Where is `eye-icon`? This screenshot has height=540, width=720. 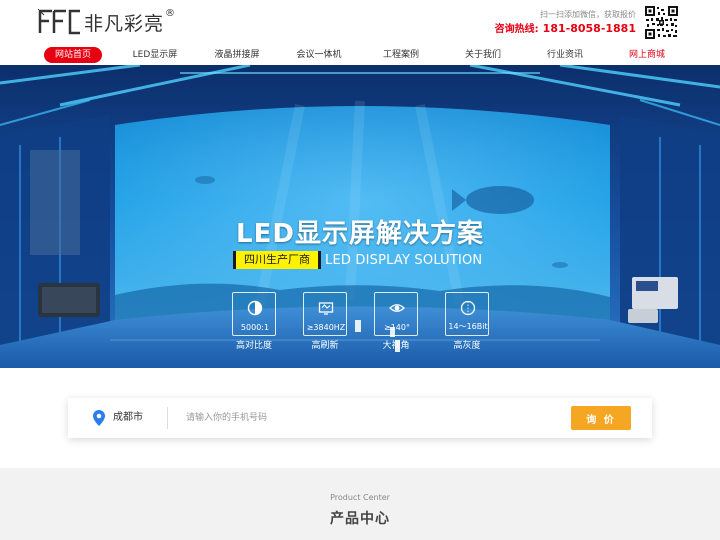 eye-icon is located at coordinates (397, 308).